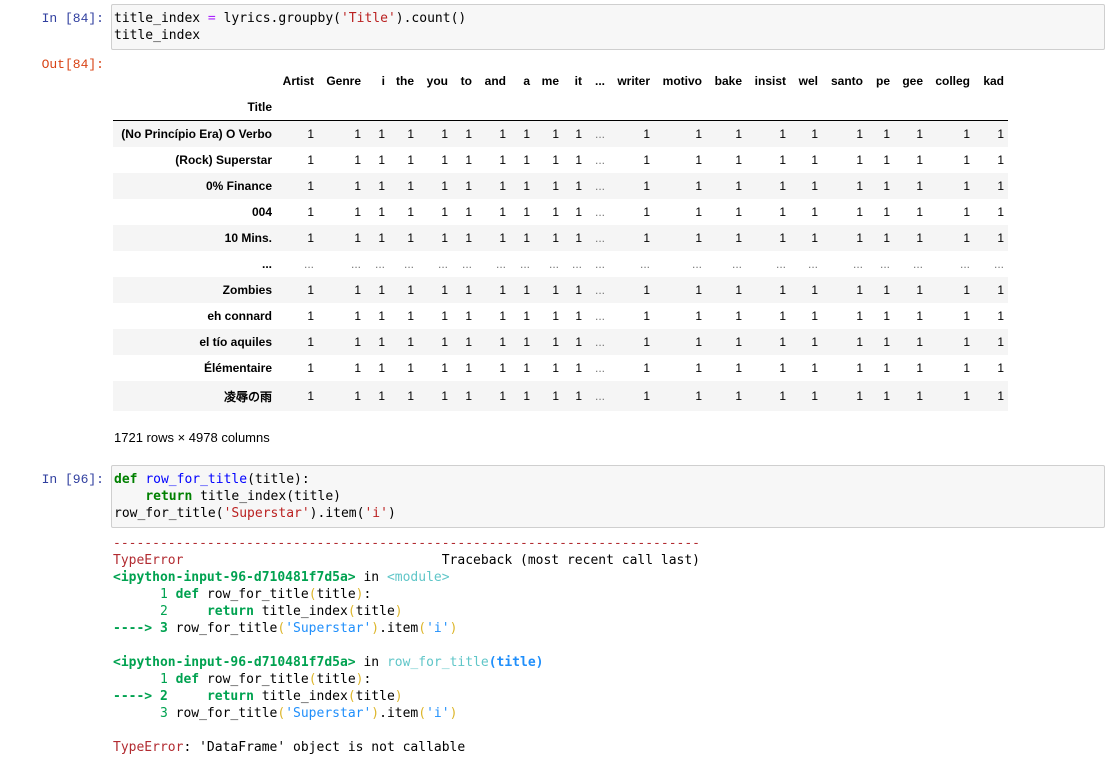 The height and width of the screenshot is (777, 1120). What do you see at coordinates (144, 679) in the screenshot?
I see `code-token: 1` at bounding box center [144, 679].